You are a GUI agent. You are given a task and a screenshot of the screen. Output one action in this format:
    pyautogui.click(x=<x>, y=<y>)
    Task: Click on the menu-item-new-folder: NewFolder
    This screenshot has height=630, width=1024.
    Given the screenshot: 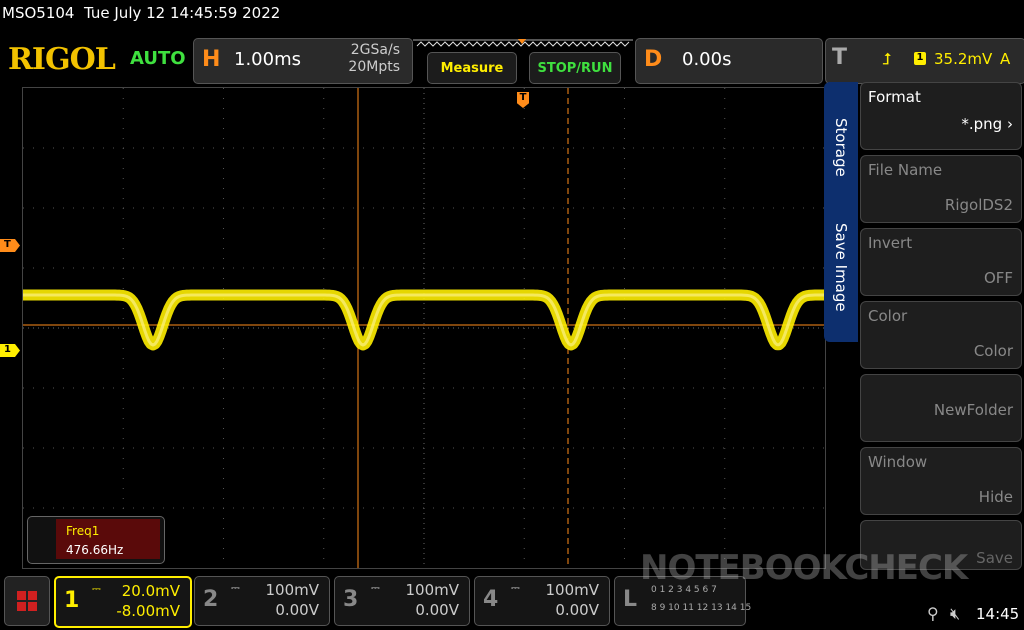 What is the action you would take?
    pyautogui.click(x=941, y=408)
    